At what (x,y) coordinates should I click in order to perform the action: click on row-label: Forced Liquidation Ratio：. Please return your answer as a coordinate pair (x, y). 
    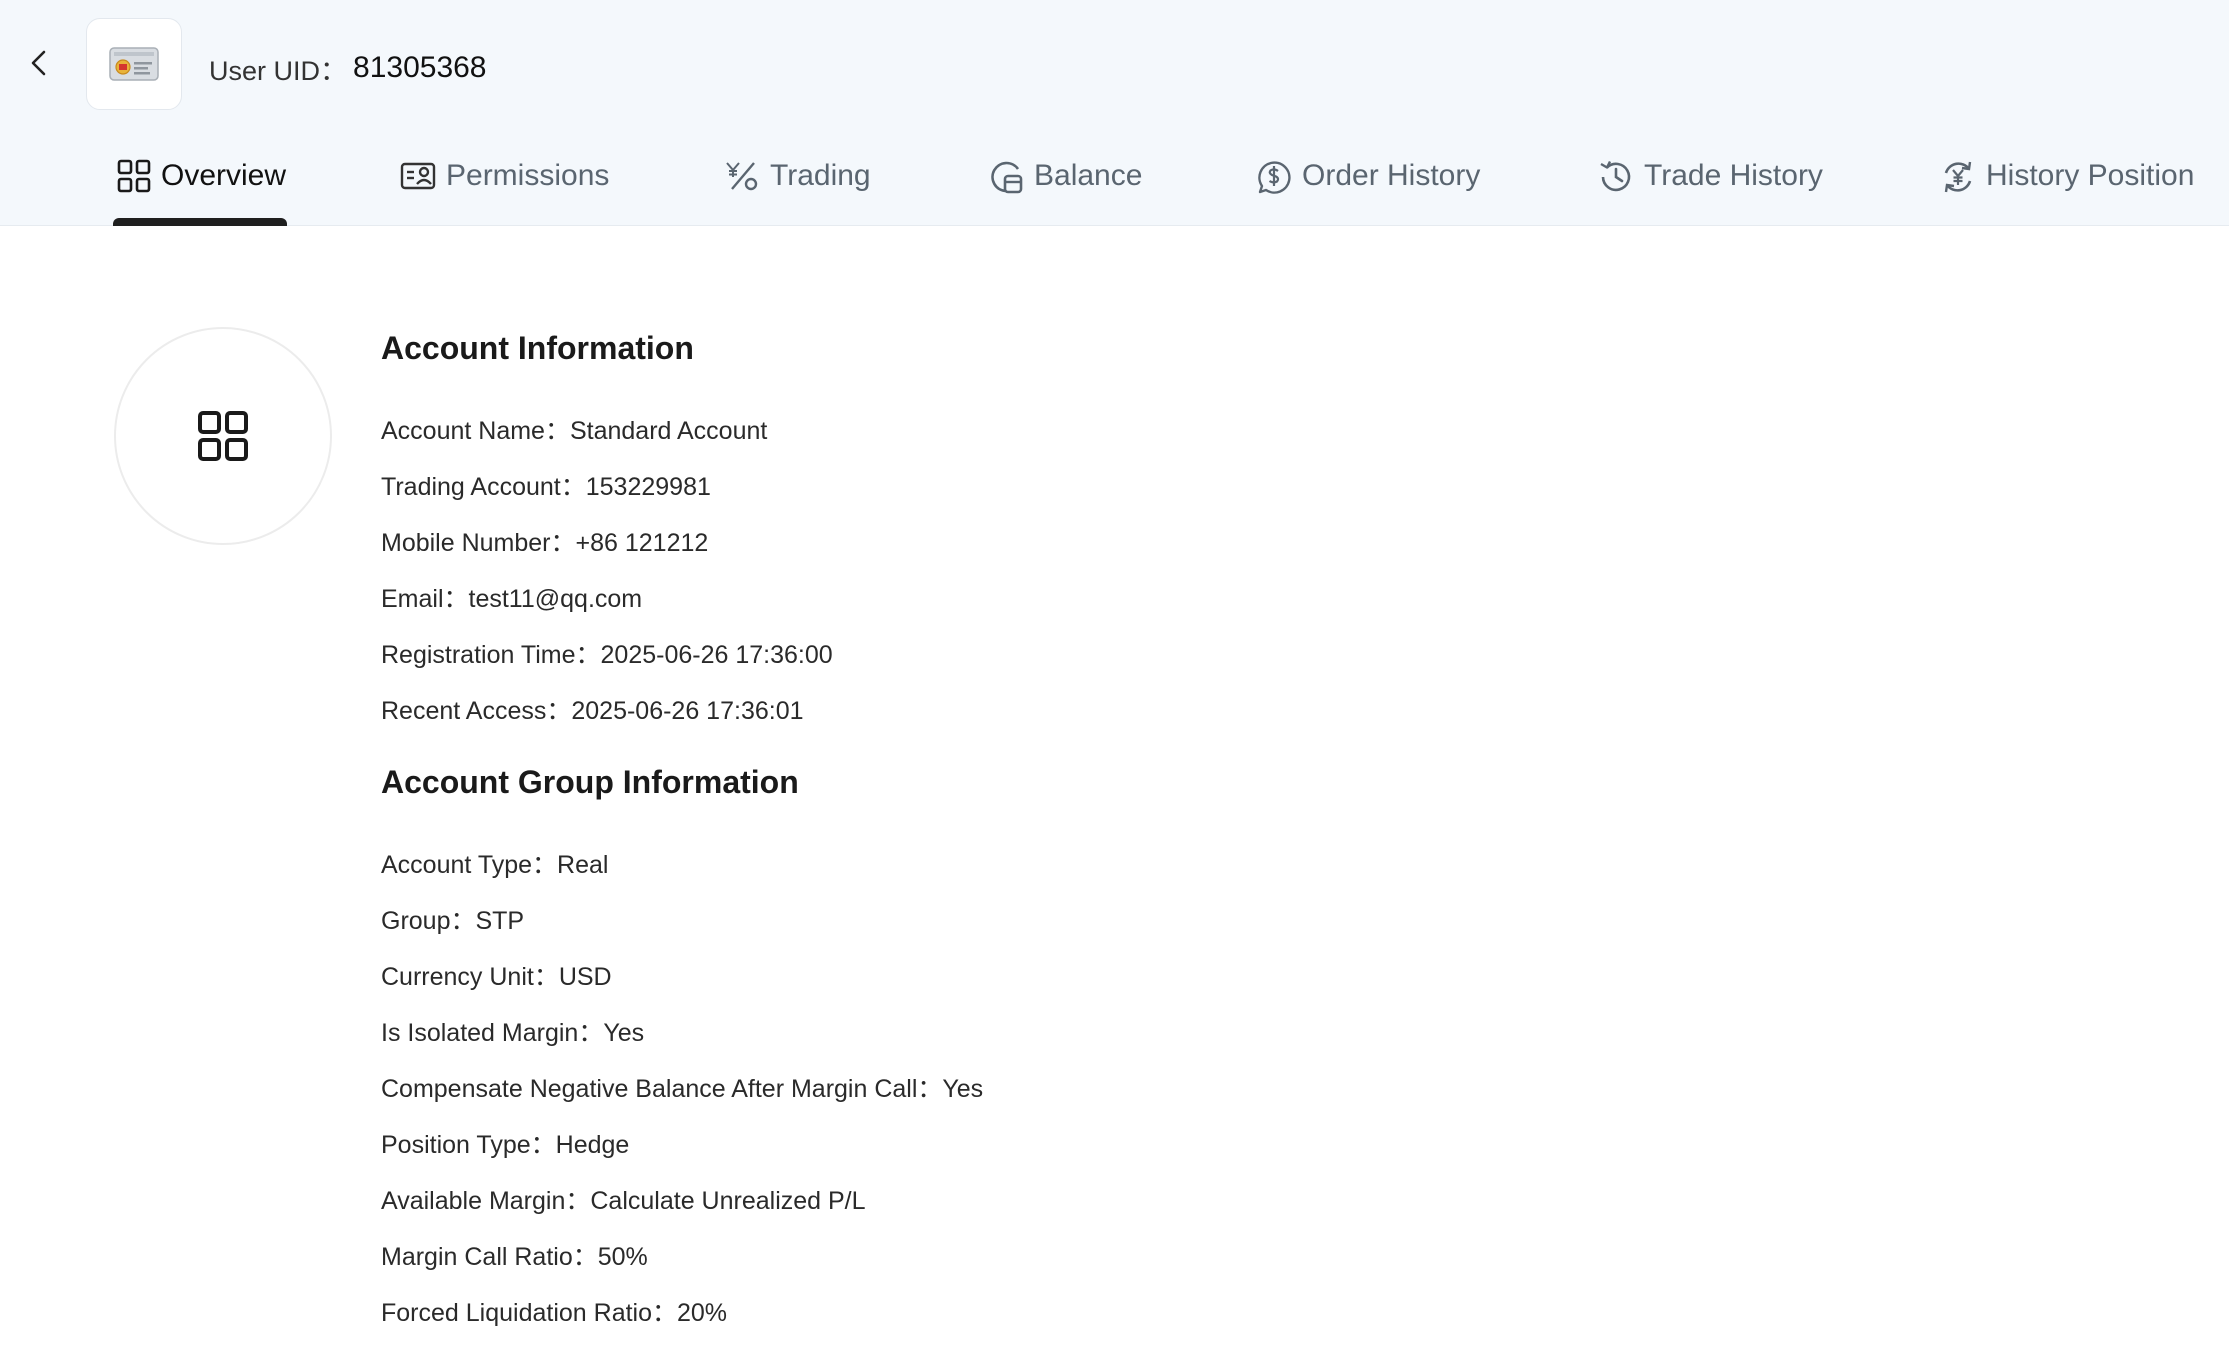
    Looking at the image, I should click on (529, 1313).